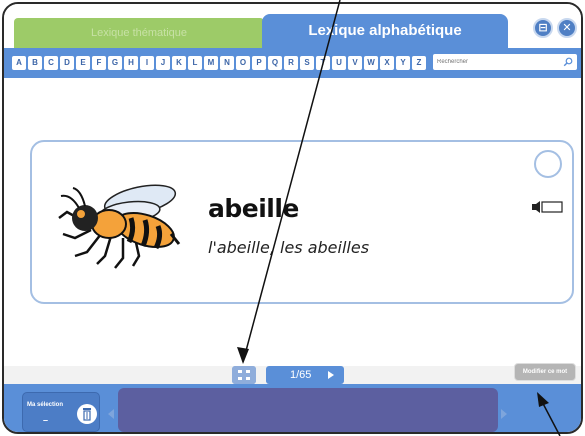 The image size is (585, 436). I want to click on letter-x: X, so click(387, 63).